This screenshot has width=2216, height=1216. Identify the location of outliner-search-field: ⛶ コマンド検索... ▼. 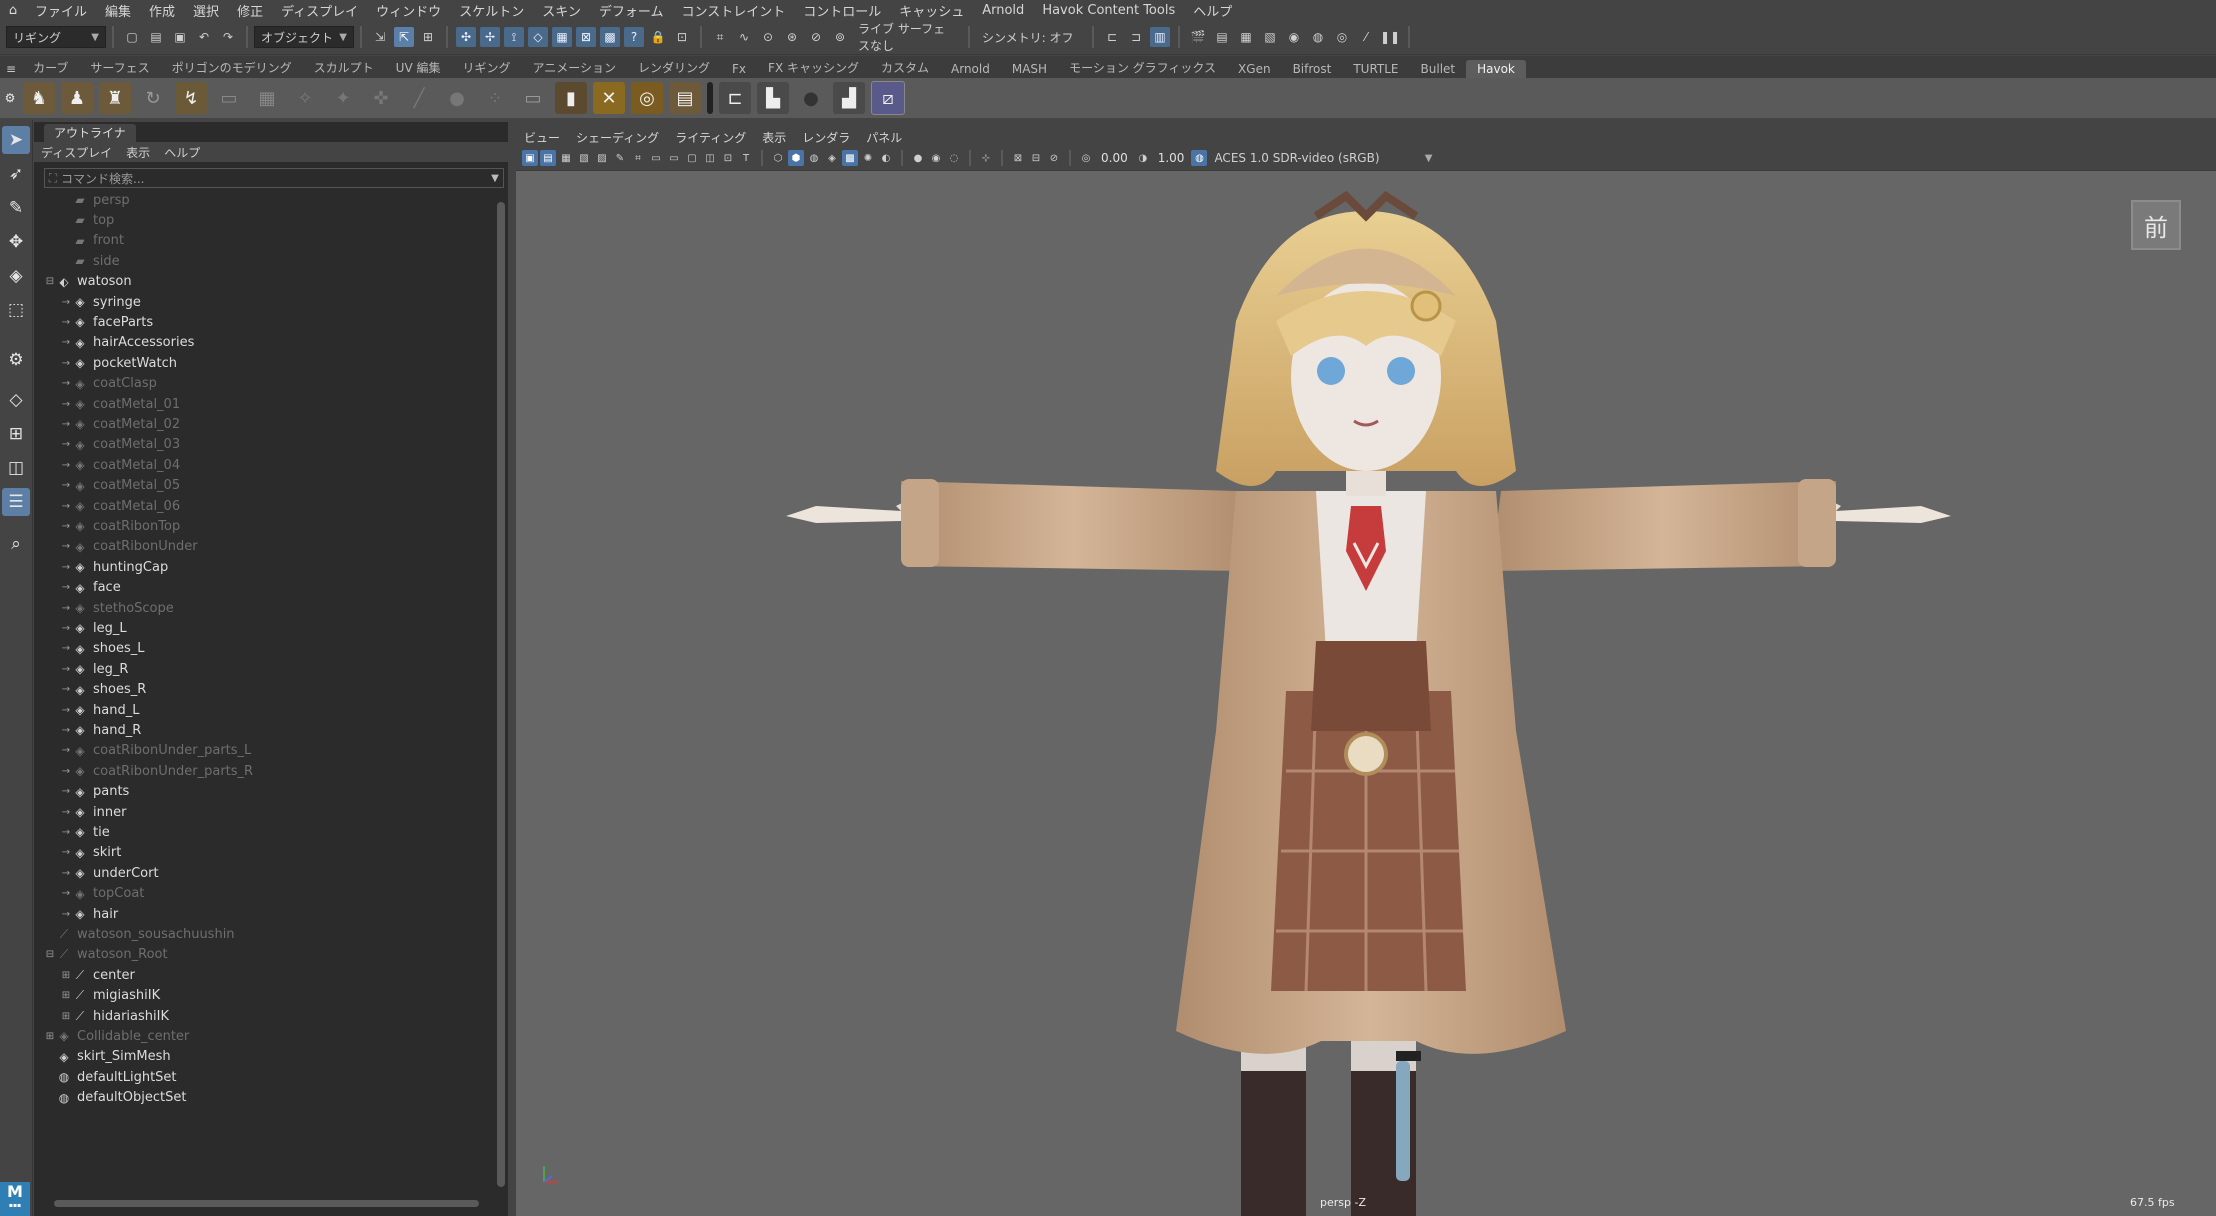
(274, 178).